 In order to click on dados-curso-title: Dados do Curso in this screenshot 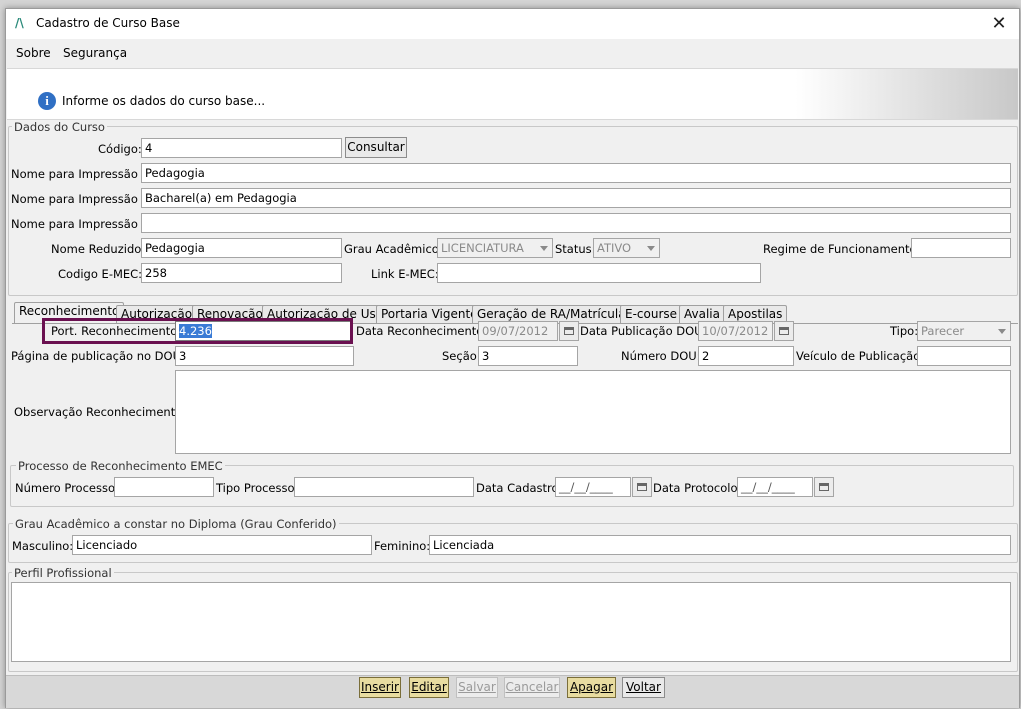, I will do `click(59, 127)`.